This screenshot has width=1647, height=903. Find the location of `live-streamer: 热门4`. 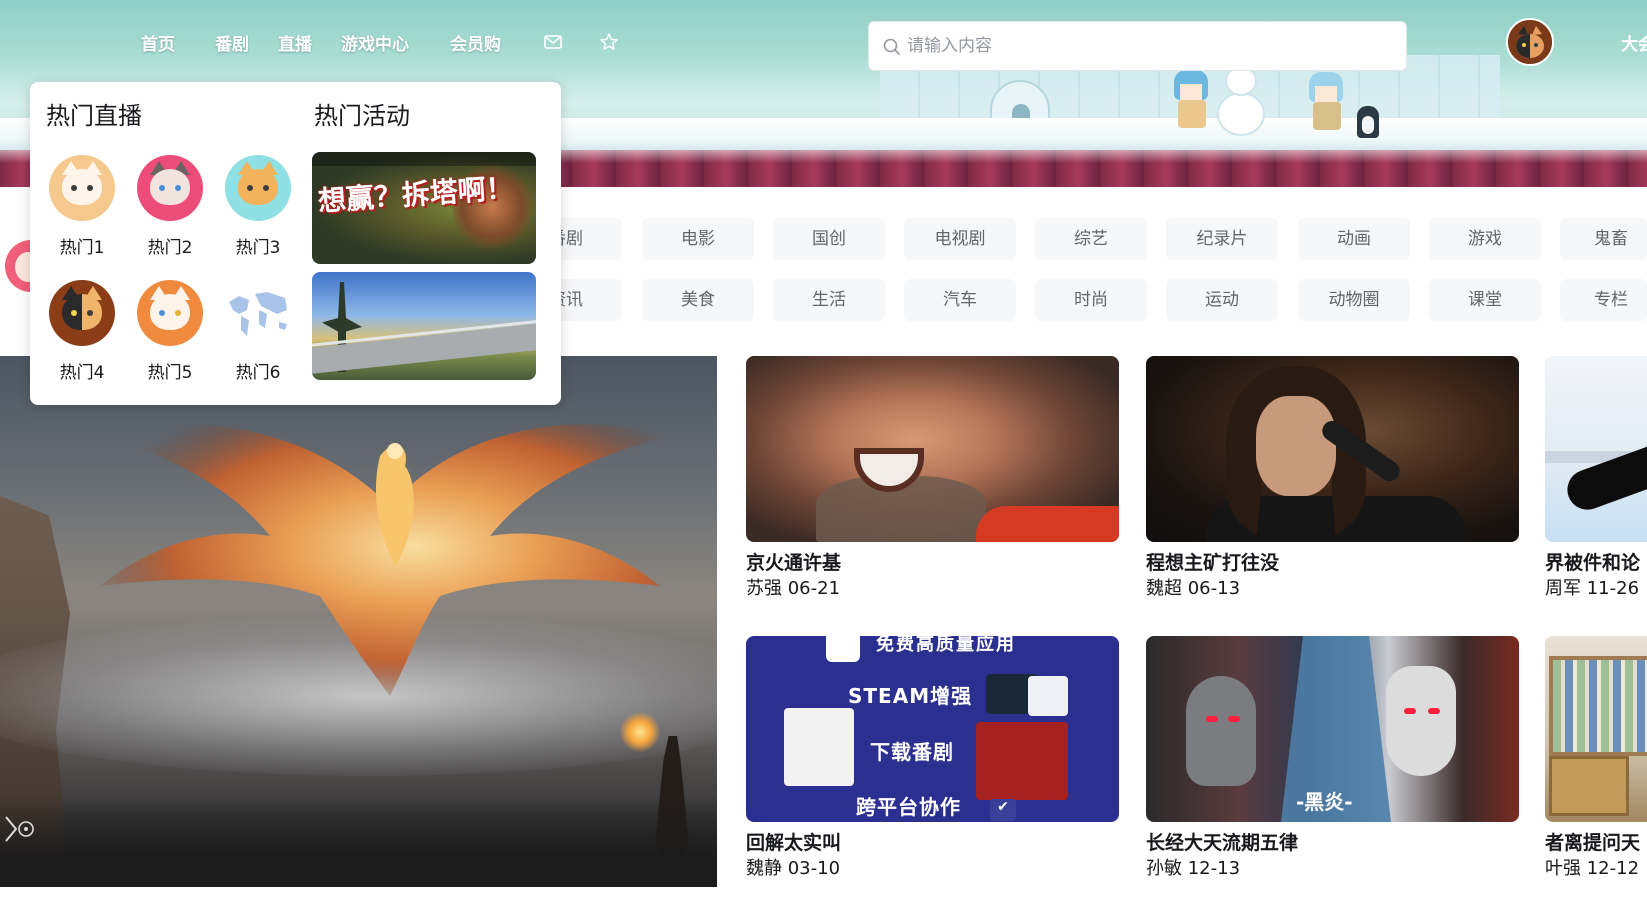

live-streamer: 热门4 is located at coordinates (82, 331).